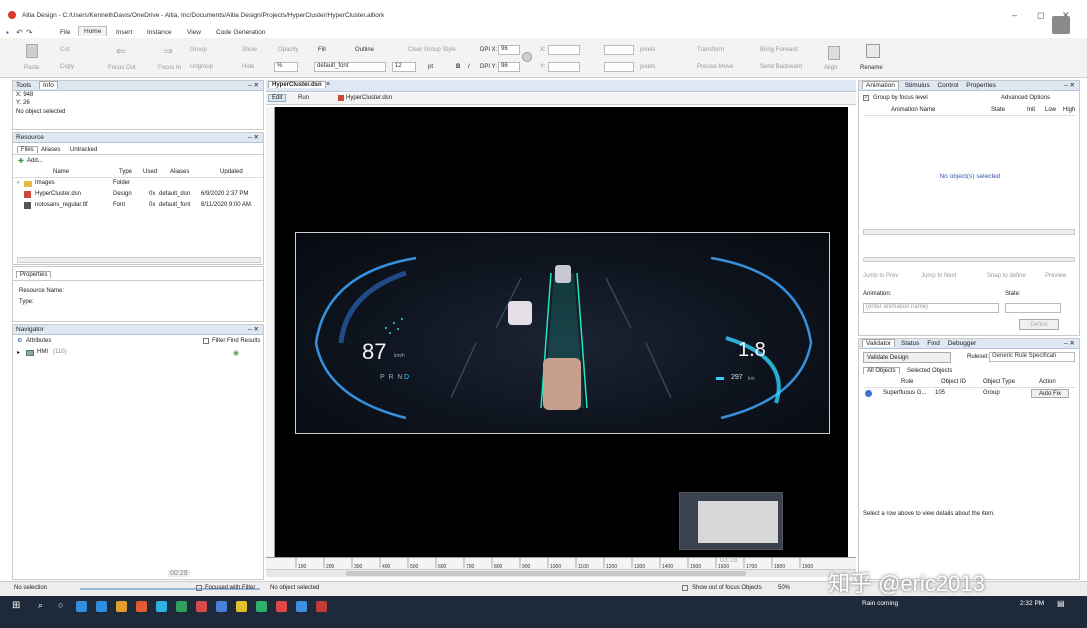 This screenshot has width=1087, height=628. I want to click on font-size-input: 12, so click(404, 67).